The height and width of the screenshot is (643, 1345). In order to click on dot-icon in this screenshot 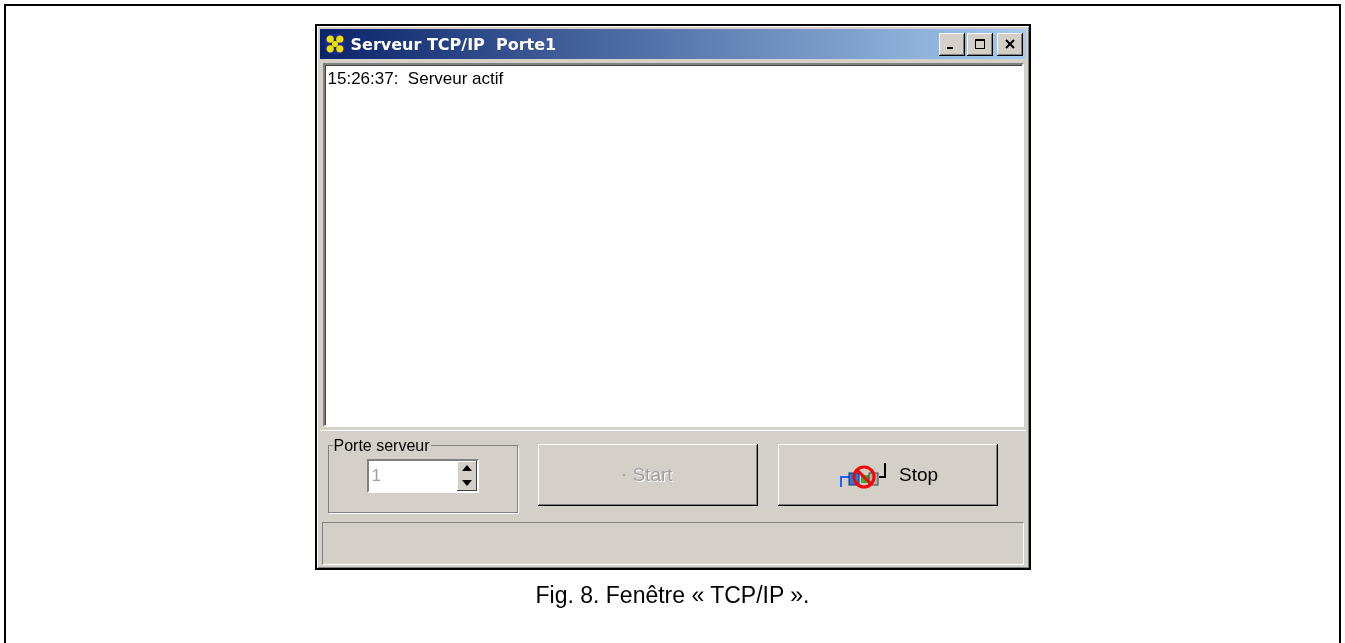, I will do `click(624, 474)`.